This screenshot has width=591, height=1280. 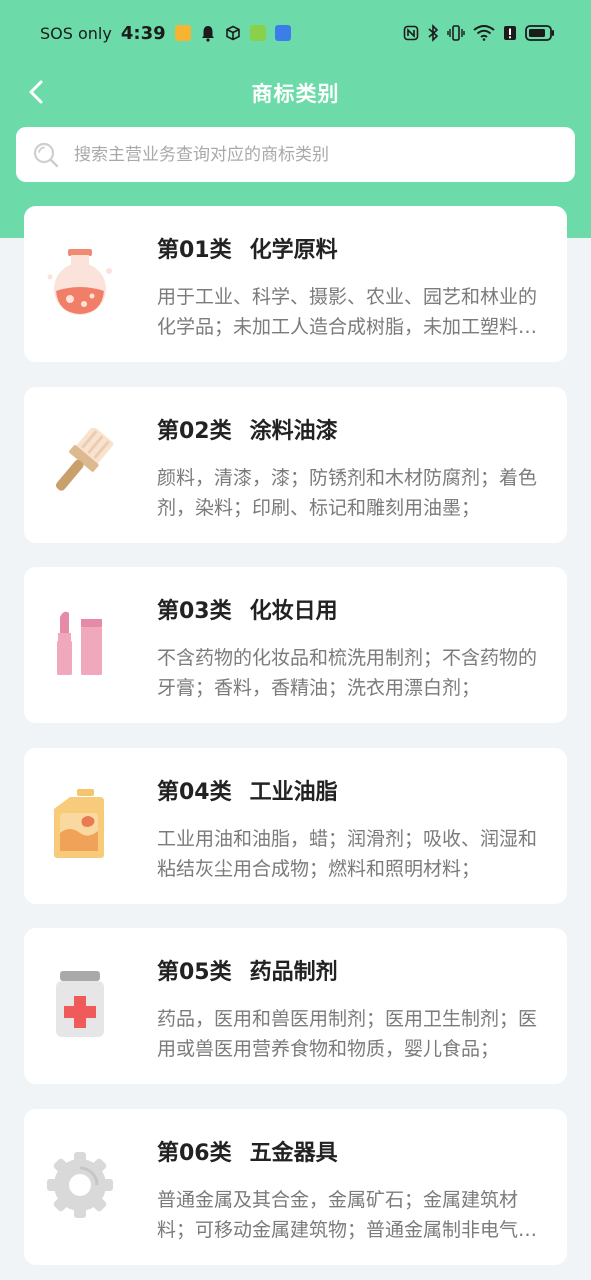 What do you see at coordinates (247, 609) in the screenshot?
I see `category-title: 第03类 化妆日用` at bounding box center [247, 609].